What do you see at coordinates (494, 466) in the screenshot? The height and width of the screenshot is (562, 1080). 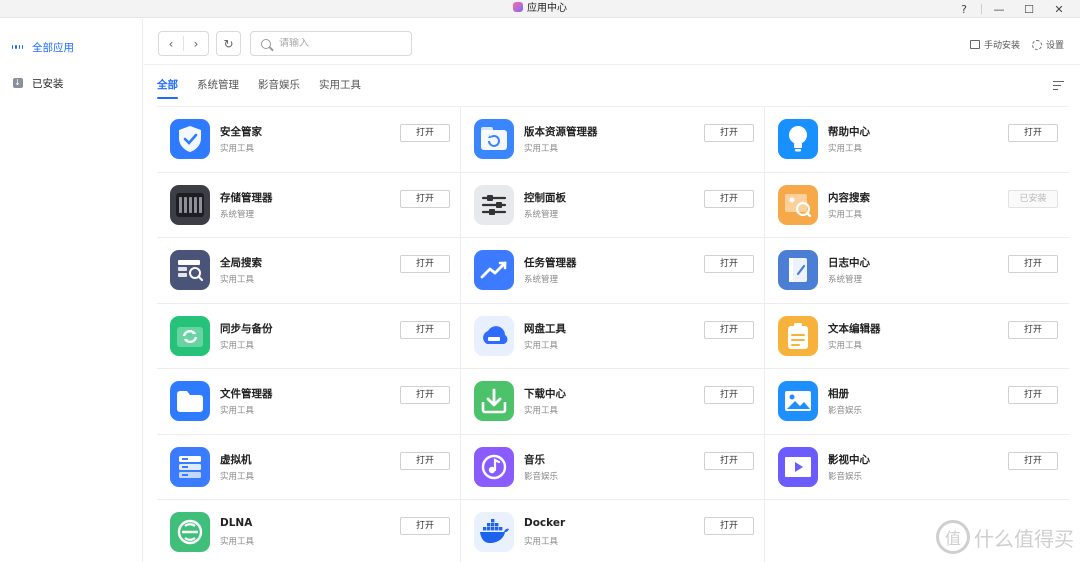 I see `music-note-icon` at bounding box center [494, 466].